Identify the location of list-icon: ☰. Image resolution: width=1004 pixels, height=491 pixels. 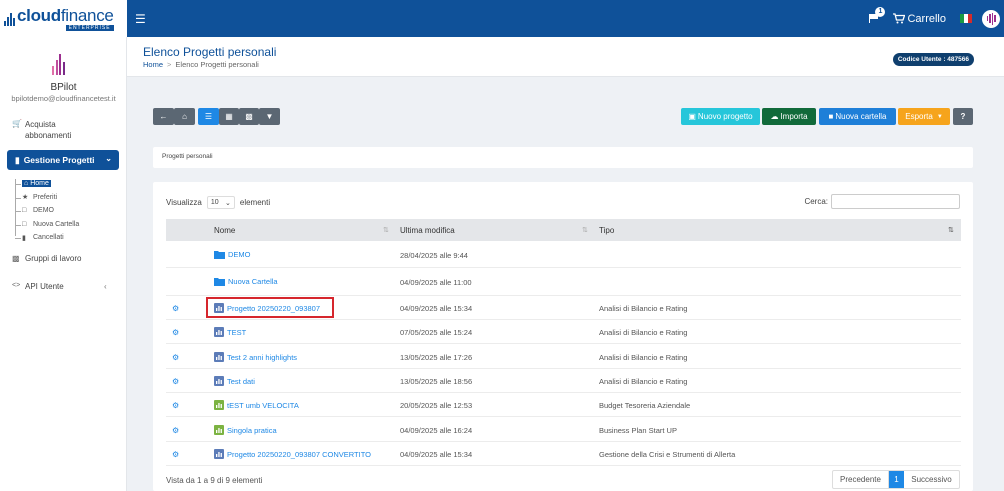
(208, 116).